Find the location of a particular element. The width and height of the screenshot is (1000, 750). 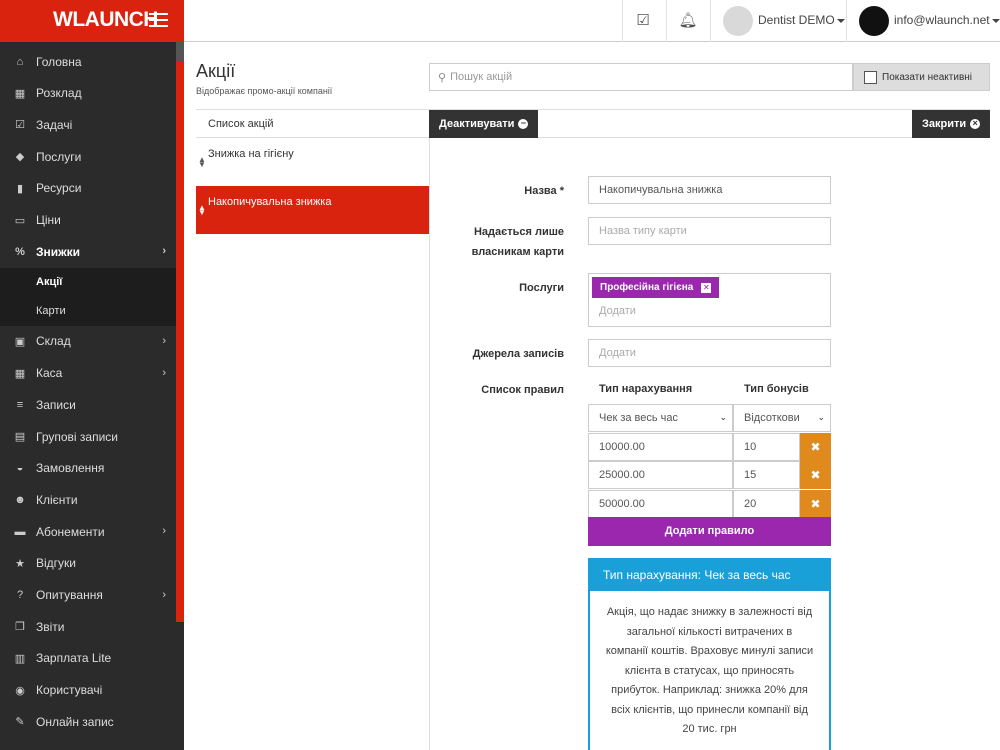

minus-circle-icon: − is located at coordinates (523, 124).